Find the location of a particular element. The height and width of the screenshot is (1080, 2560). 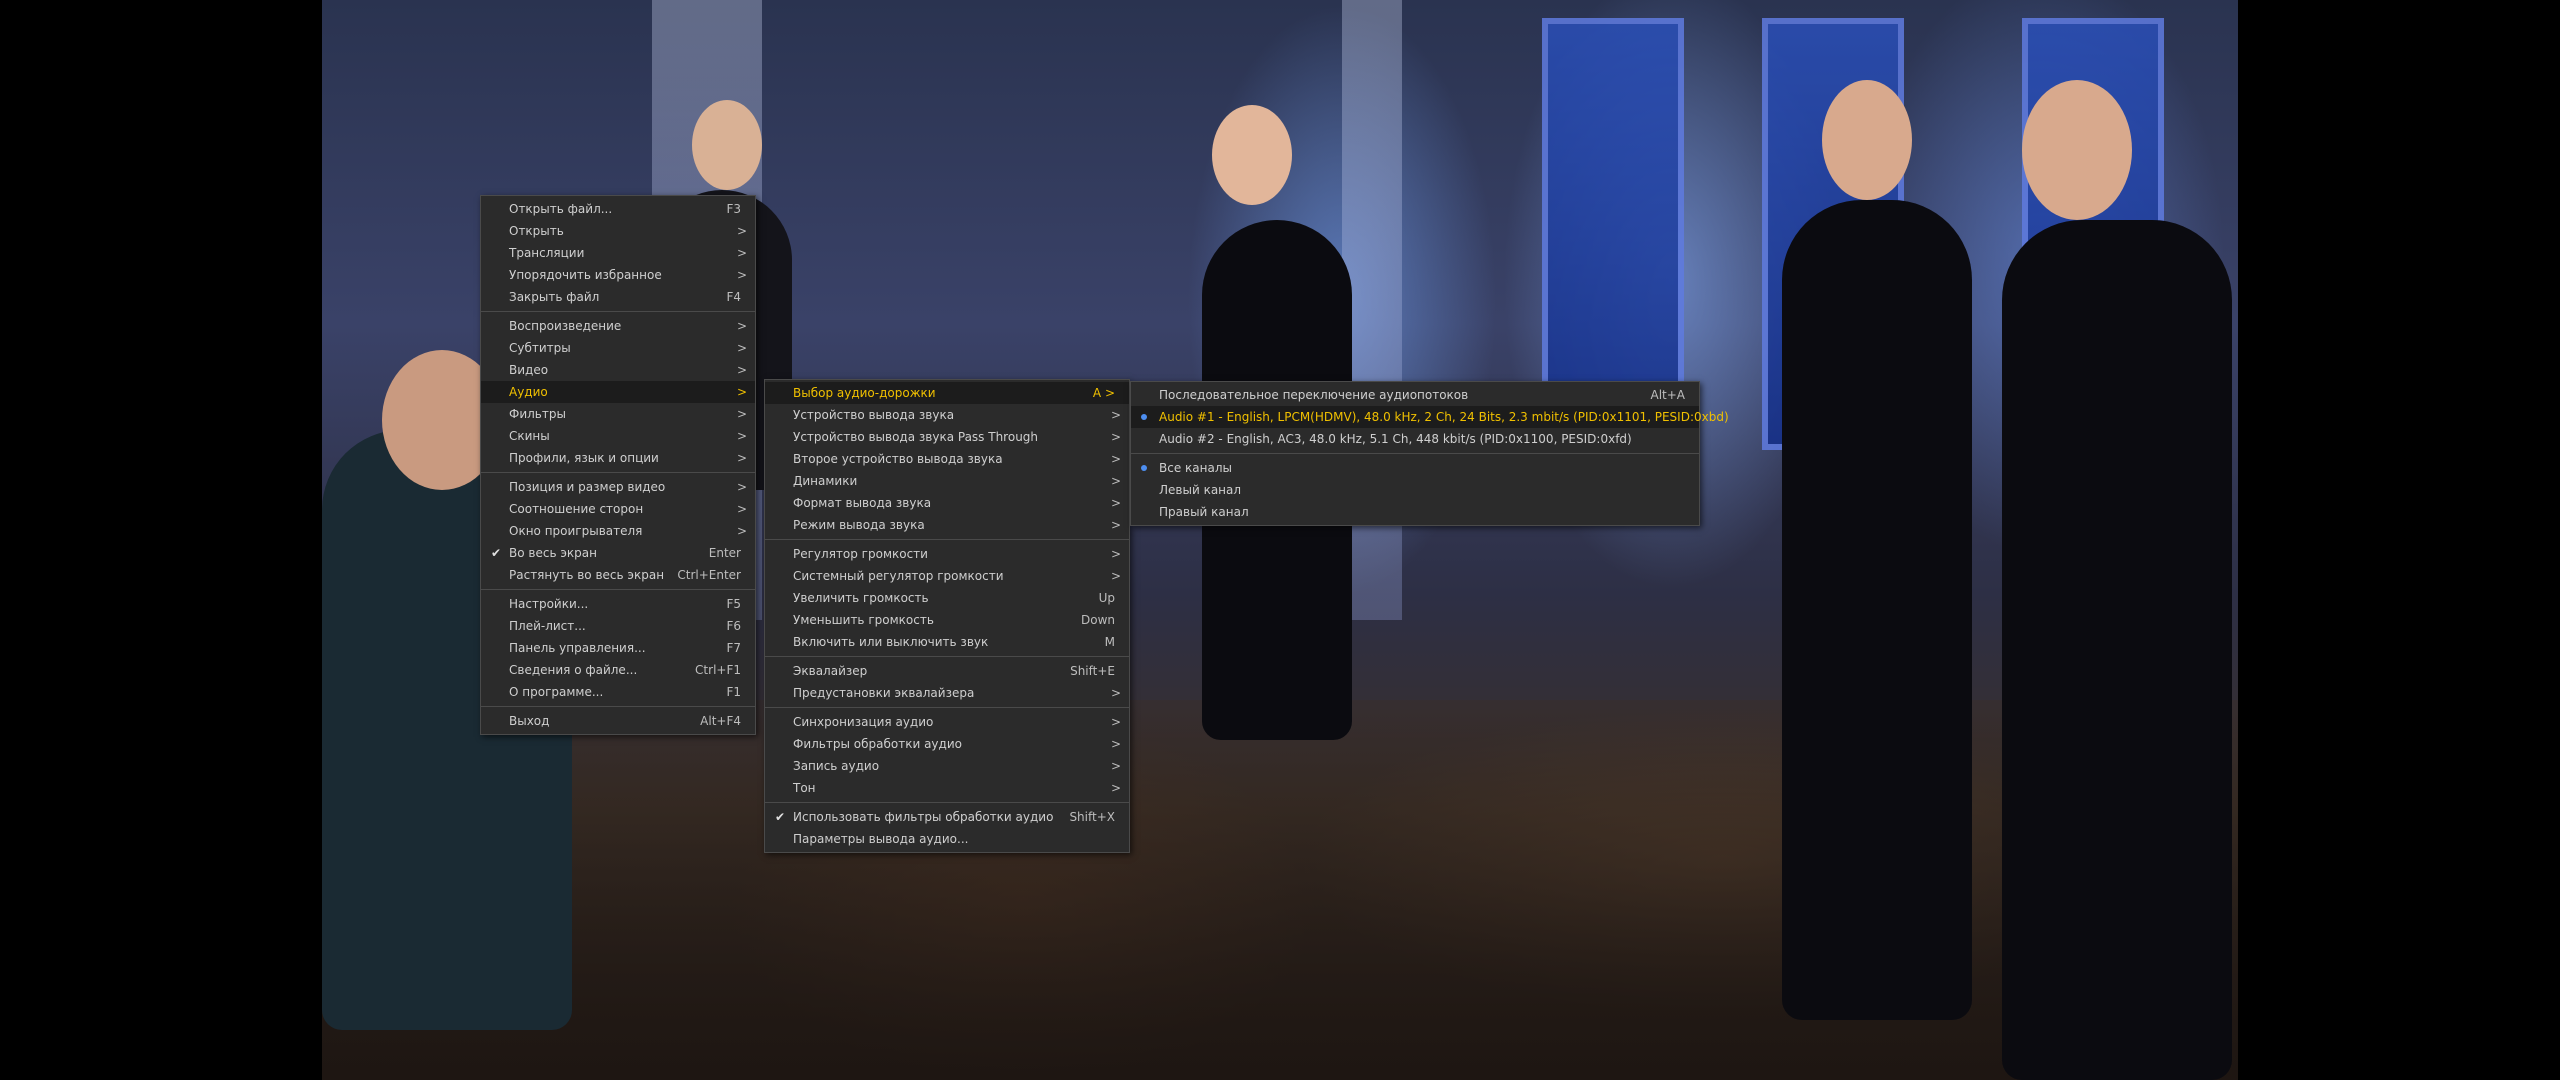

main-menu-item: Выход Alt+F4 is located at coordinates (618, 721).